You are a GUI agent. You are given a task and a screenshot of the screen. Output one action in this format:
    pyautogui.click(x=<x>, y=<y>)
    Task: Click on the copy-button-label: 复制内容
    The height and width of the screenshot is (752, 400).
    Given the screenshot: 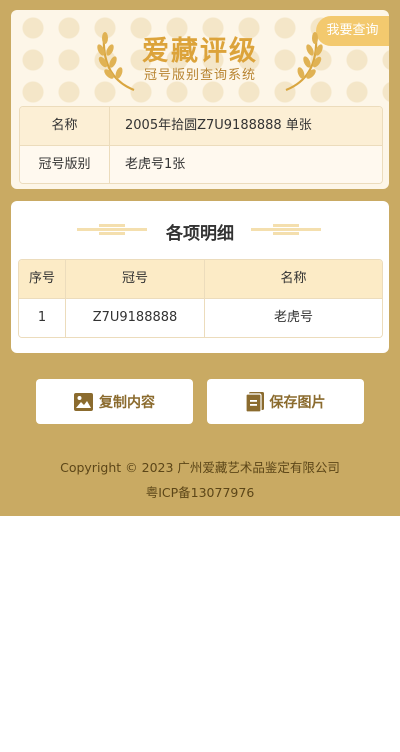 What is the action you would take?
    pyautogui.click(x=127, y=402)
    